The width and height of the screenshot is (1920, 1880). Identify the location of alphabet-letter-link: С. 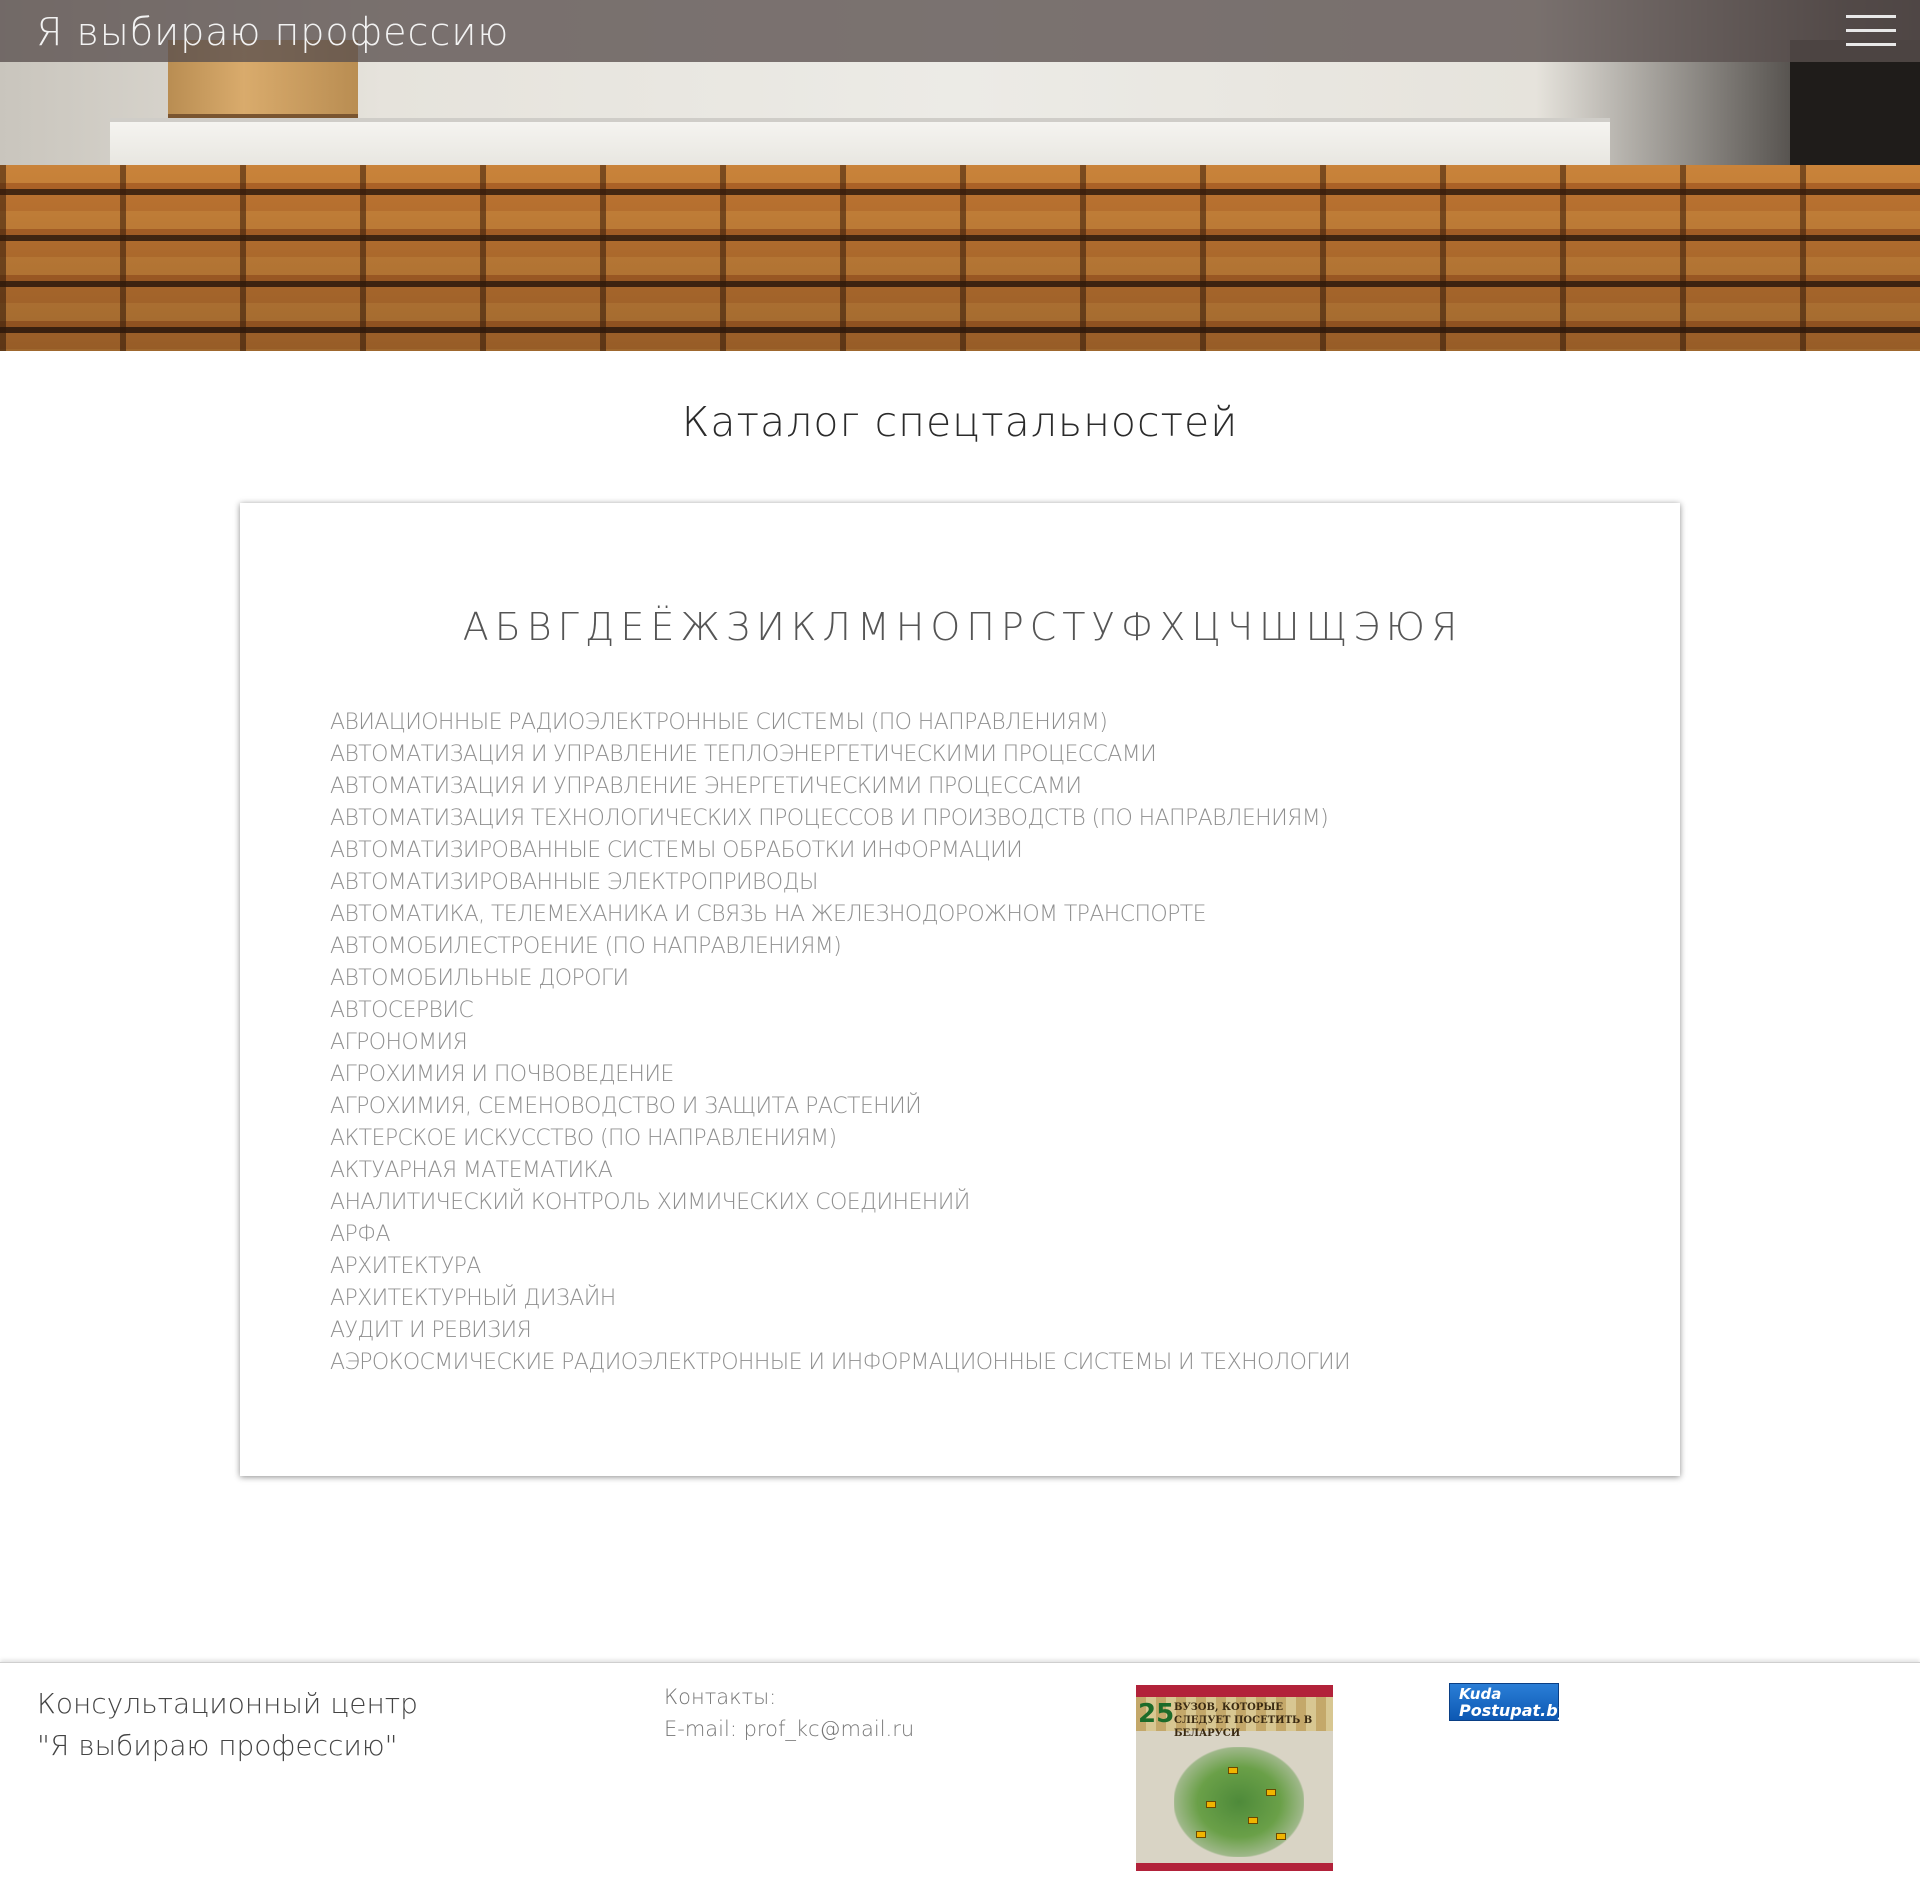
(1043, 627).